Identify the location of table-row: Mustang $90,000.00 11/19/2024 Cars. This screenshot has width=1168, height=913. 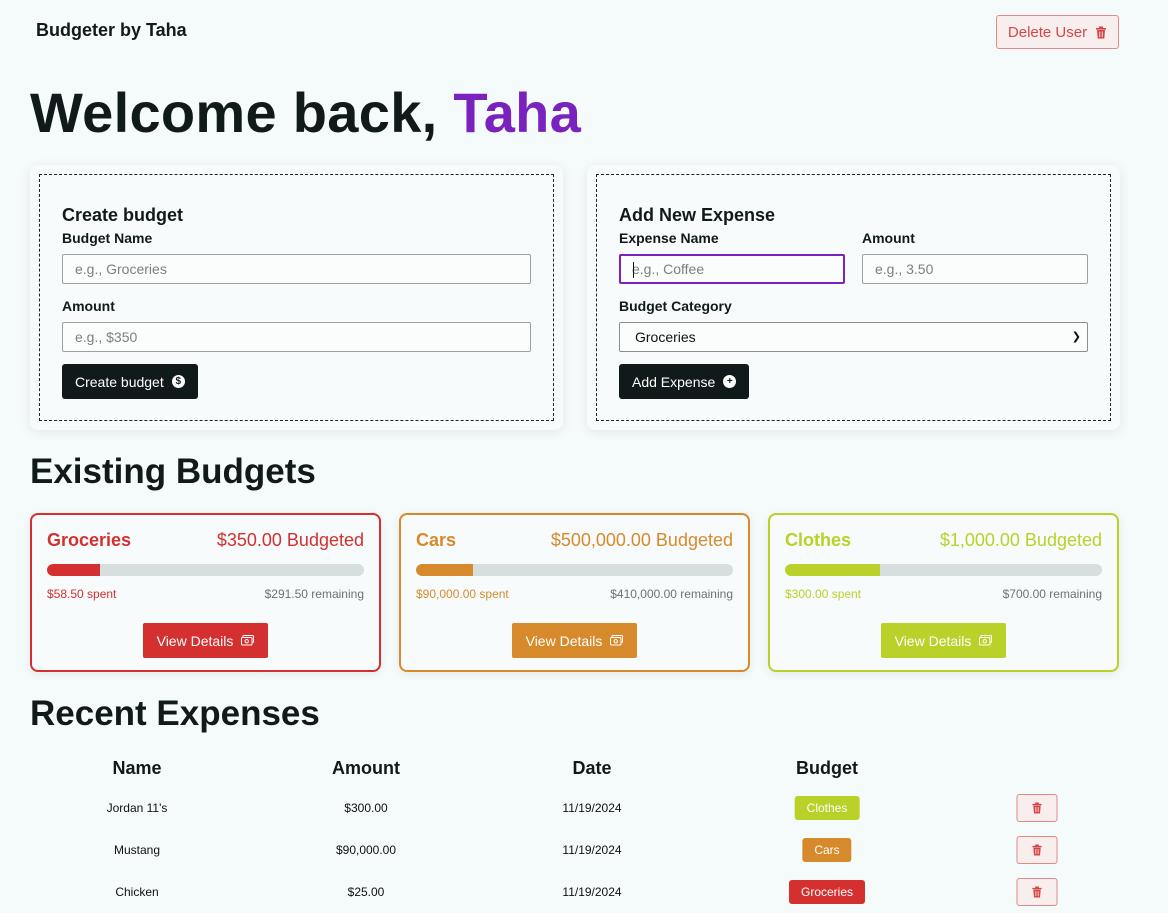
(575, 850).